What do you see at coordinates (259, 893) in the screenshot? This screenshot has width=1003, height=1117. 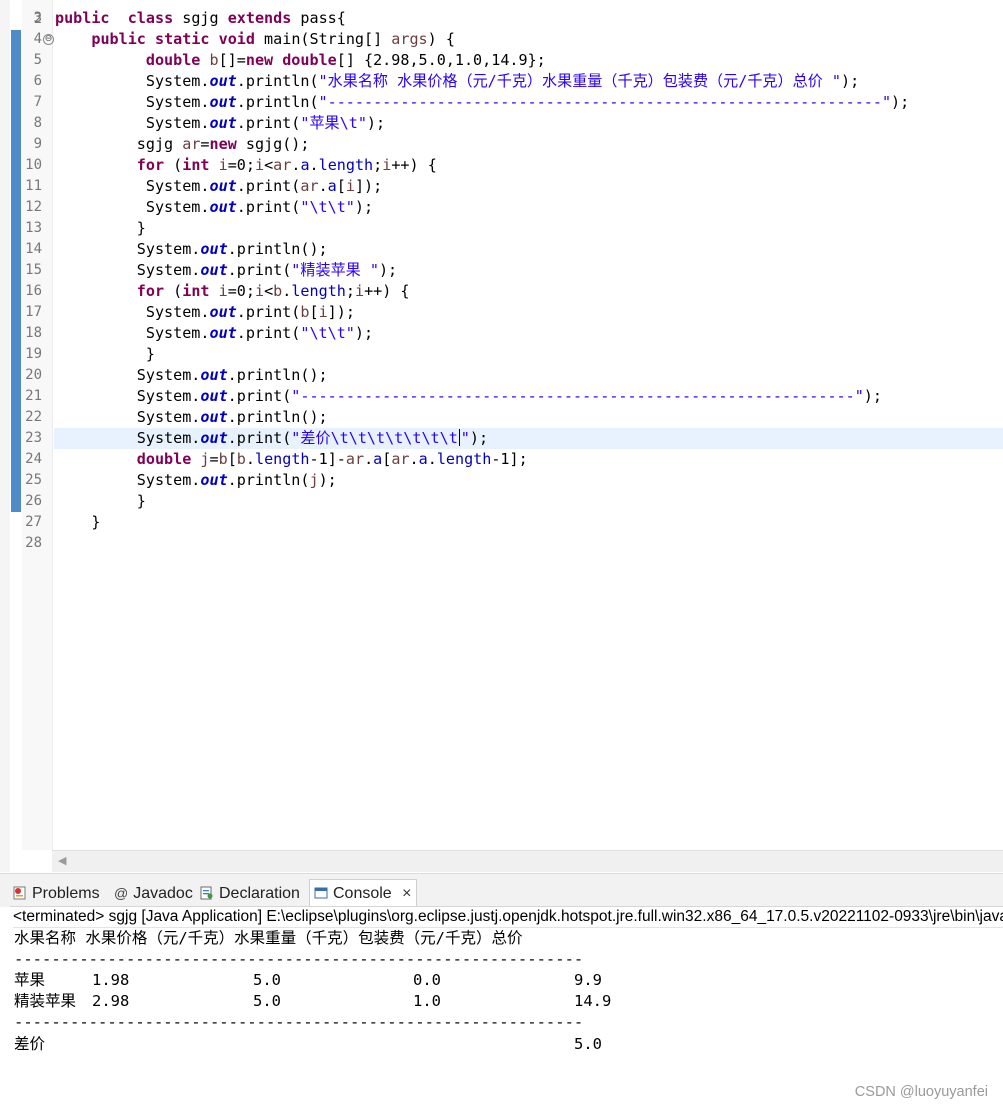 I see `tab-label: Declaration` at bounding box center [259, 893].